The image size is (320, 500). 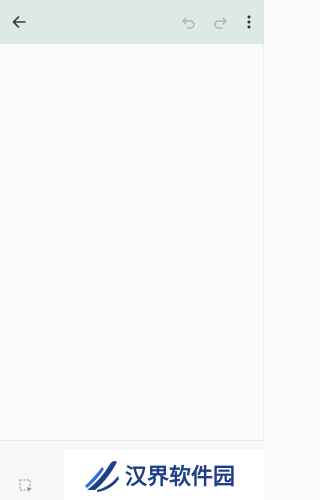 I want to click on redo-icon, so click(x=220, y=23).